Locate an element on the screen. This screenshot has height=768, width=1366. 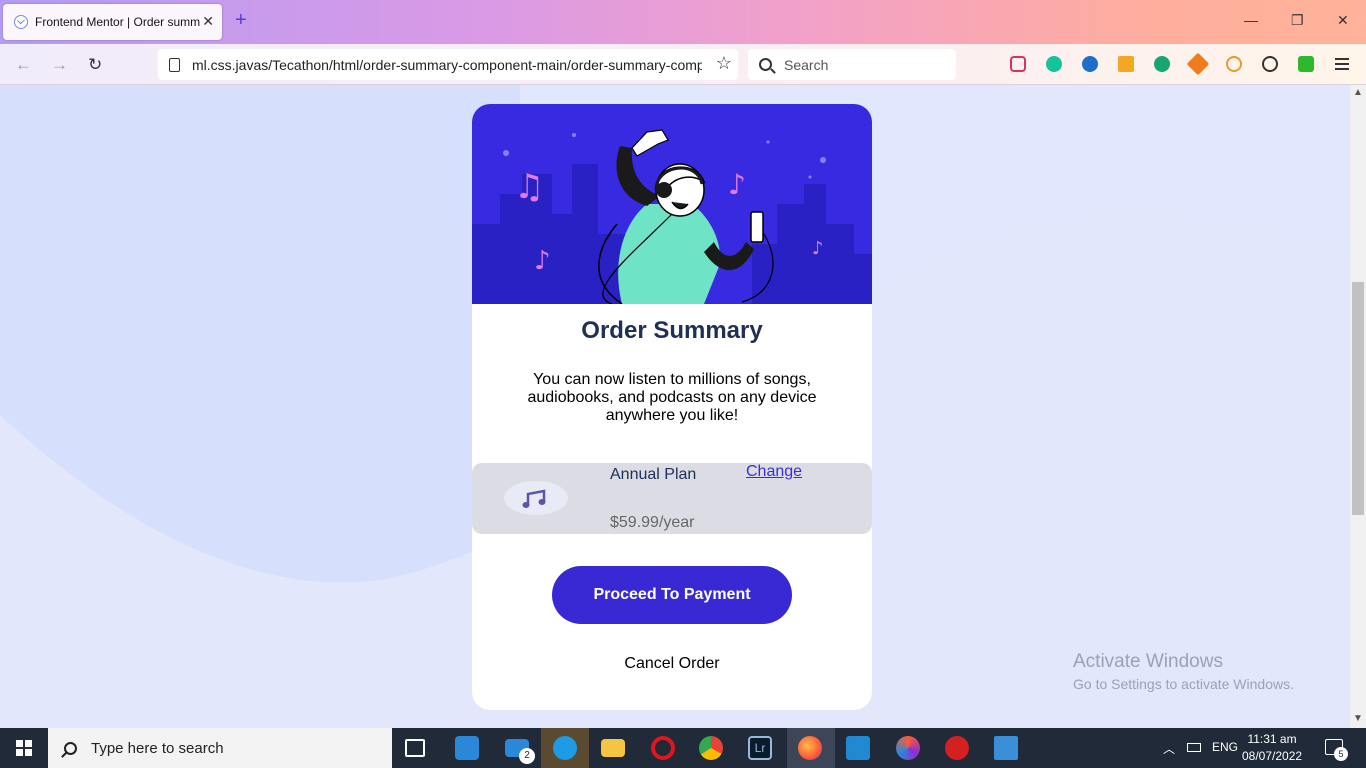
tab-title: Frontend Mentor | Order summ is located at coordinates (117, 22).